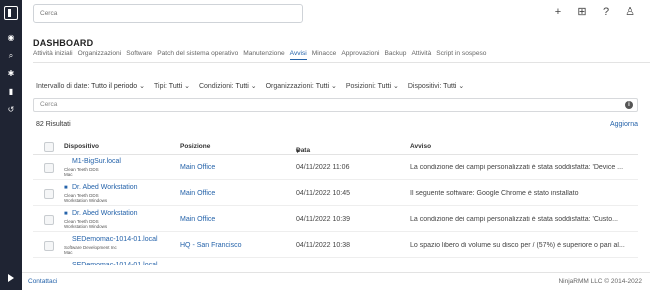  I want to click on column-device: Dispositivo, so click(81, 146).